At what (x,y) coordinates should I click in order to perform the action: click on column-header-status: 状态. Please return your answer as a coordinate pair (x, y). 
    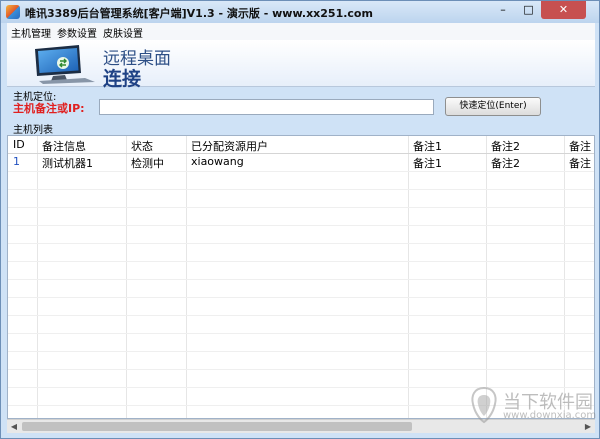
    Looking at the image, I should click on (142, 146).